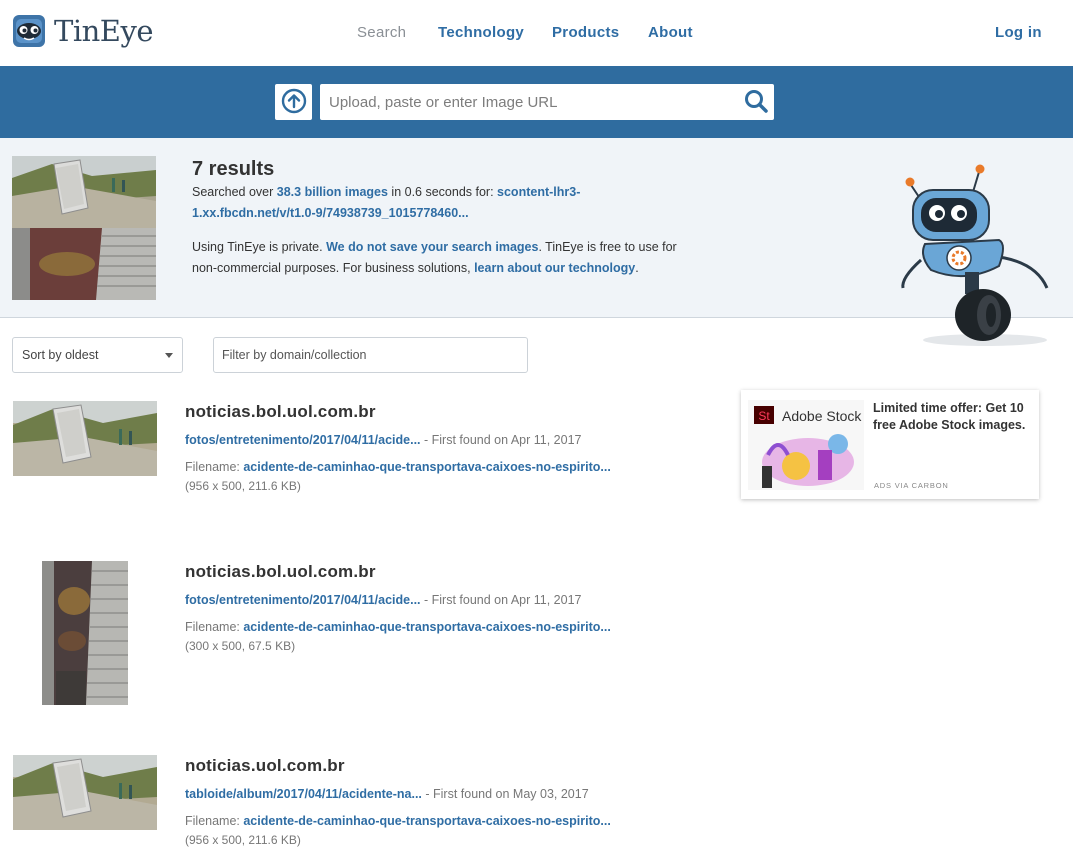 The height and width of the screenshot is (867, 1073). I want to click on nav-technology: Technology, so click(481, 32).